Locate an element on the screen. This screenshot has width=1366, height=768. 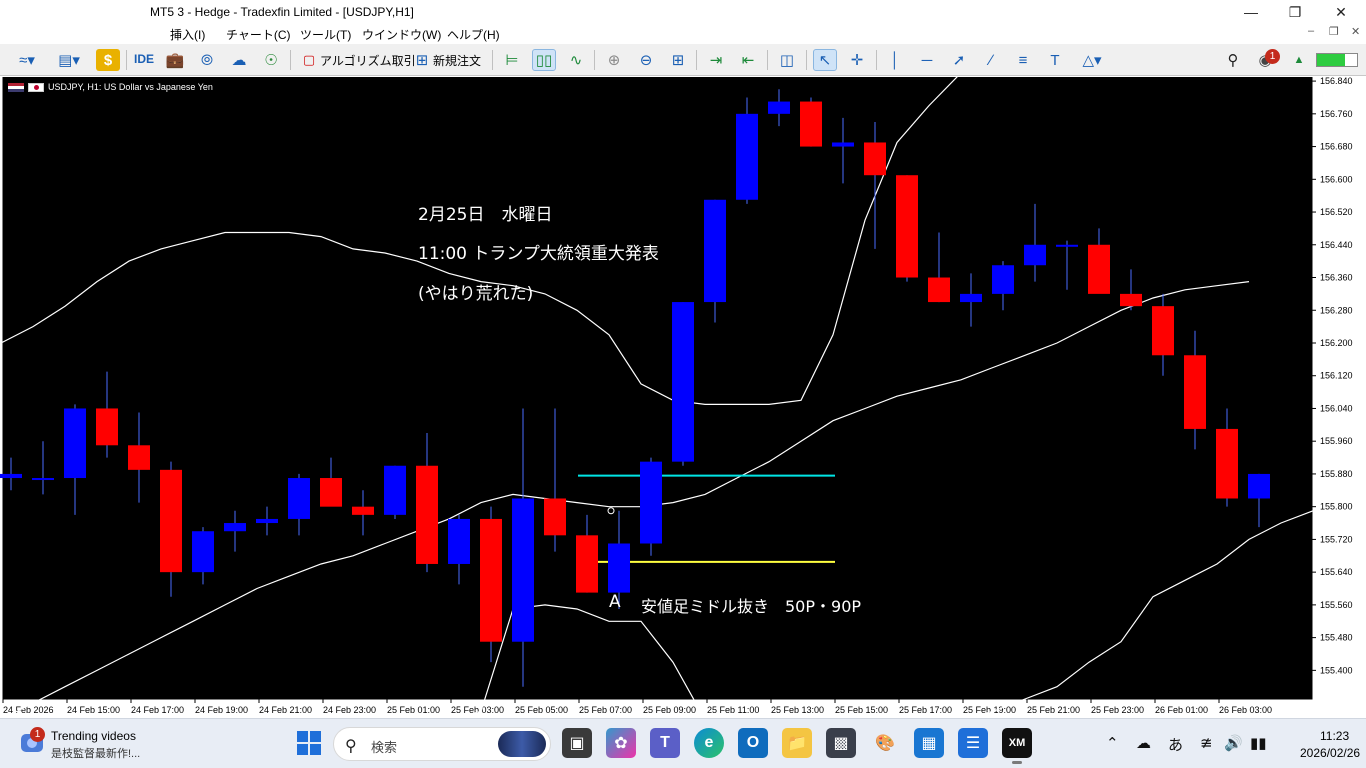
text-icon: T is located at coordinates (1055, 60).